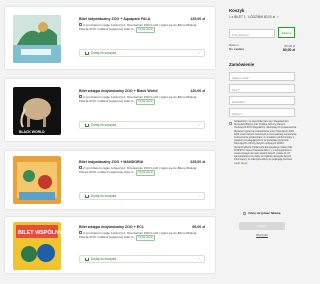  What do you see at coordinates (197, 19) in the screenshot?
I see `product-price: 125,00 zł` at bounding box center [197, 19].